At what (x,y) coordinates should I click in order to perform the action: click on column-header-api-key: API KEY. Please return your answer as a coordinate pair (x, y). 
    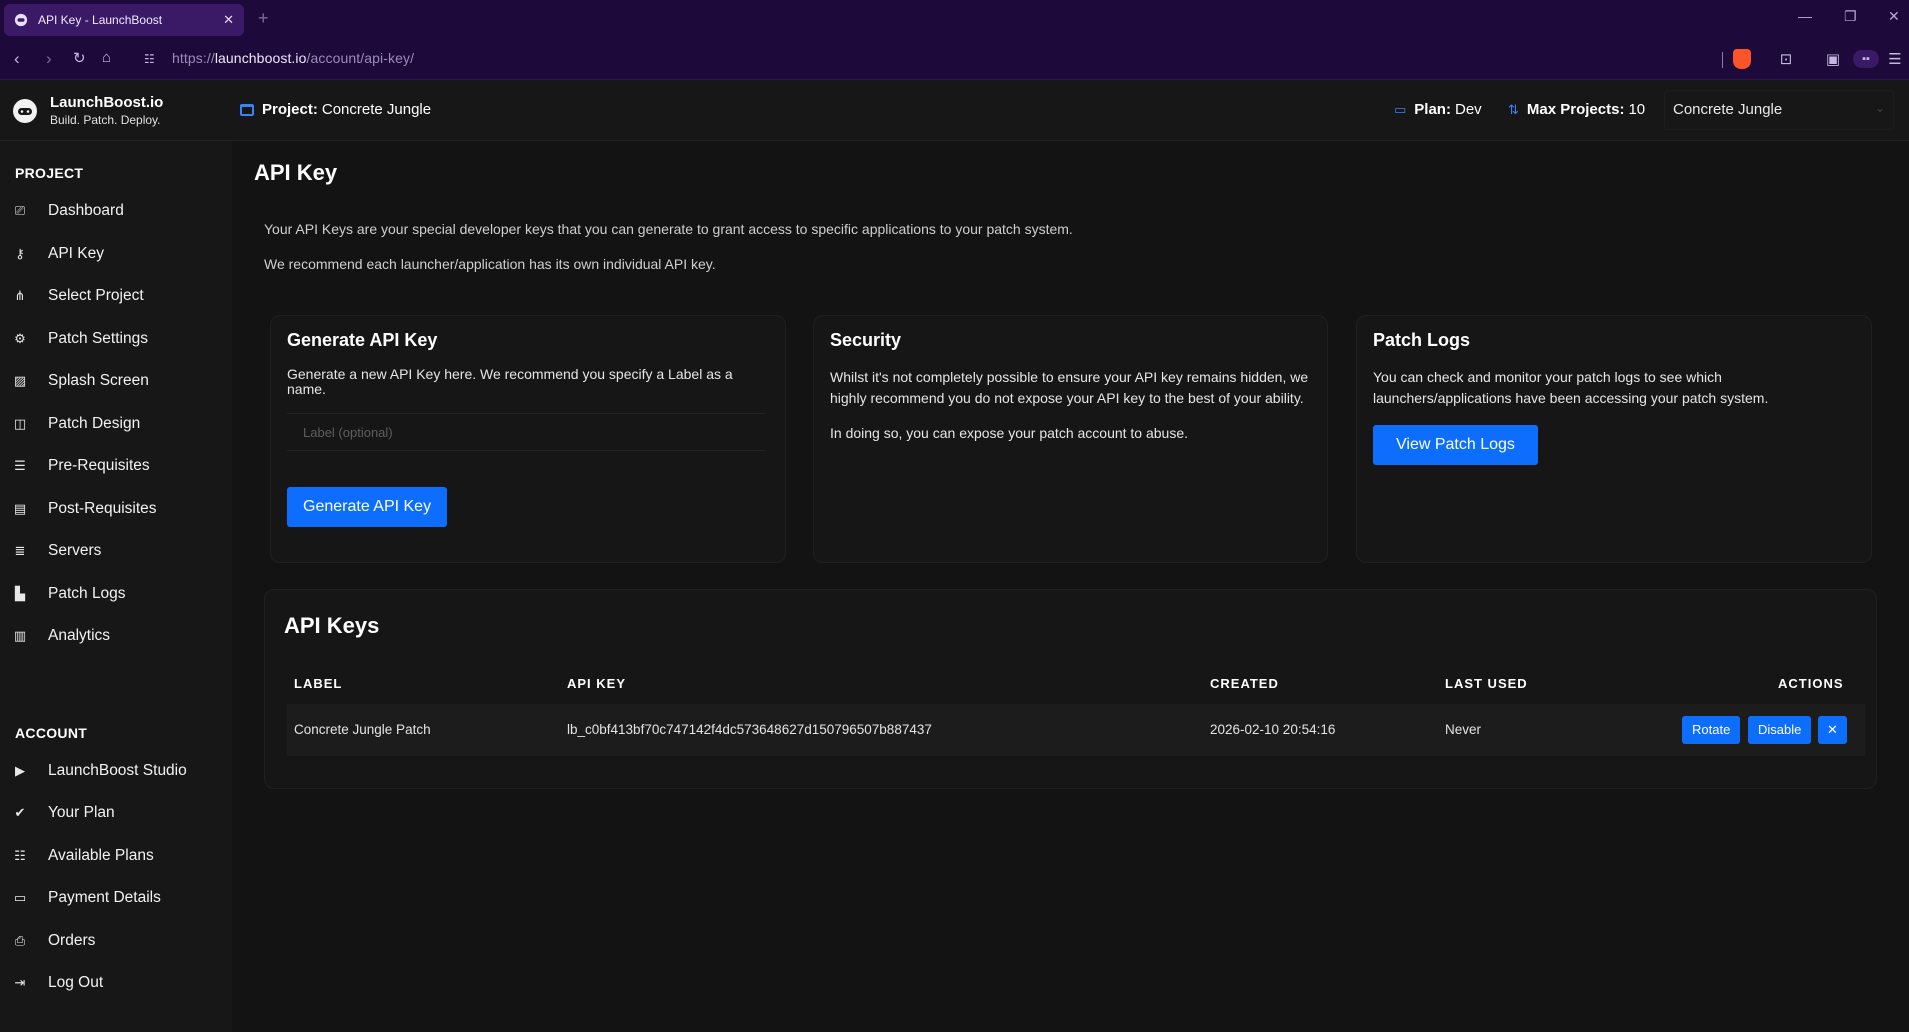
    Looking at the image, I should click on (597, 683).